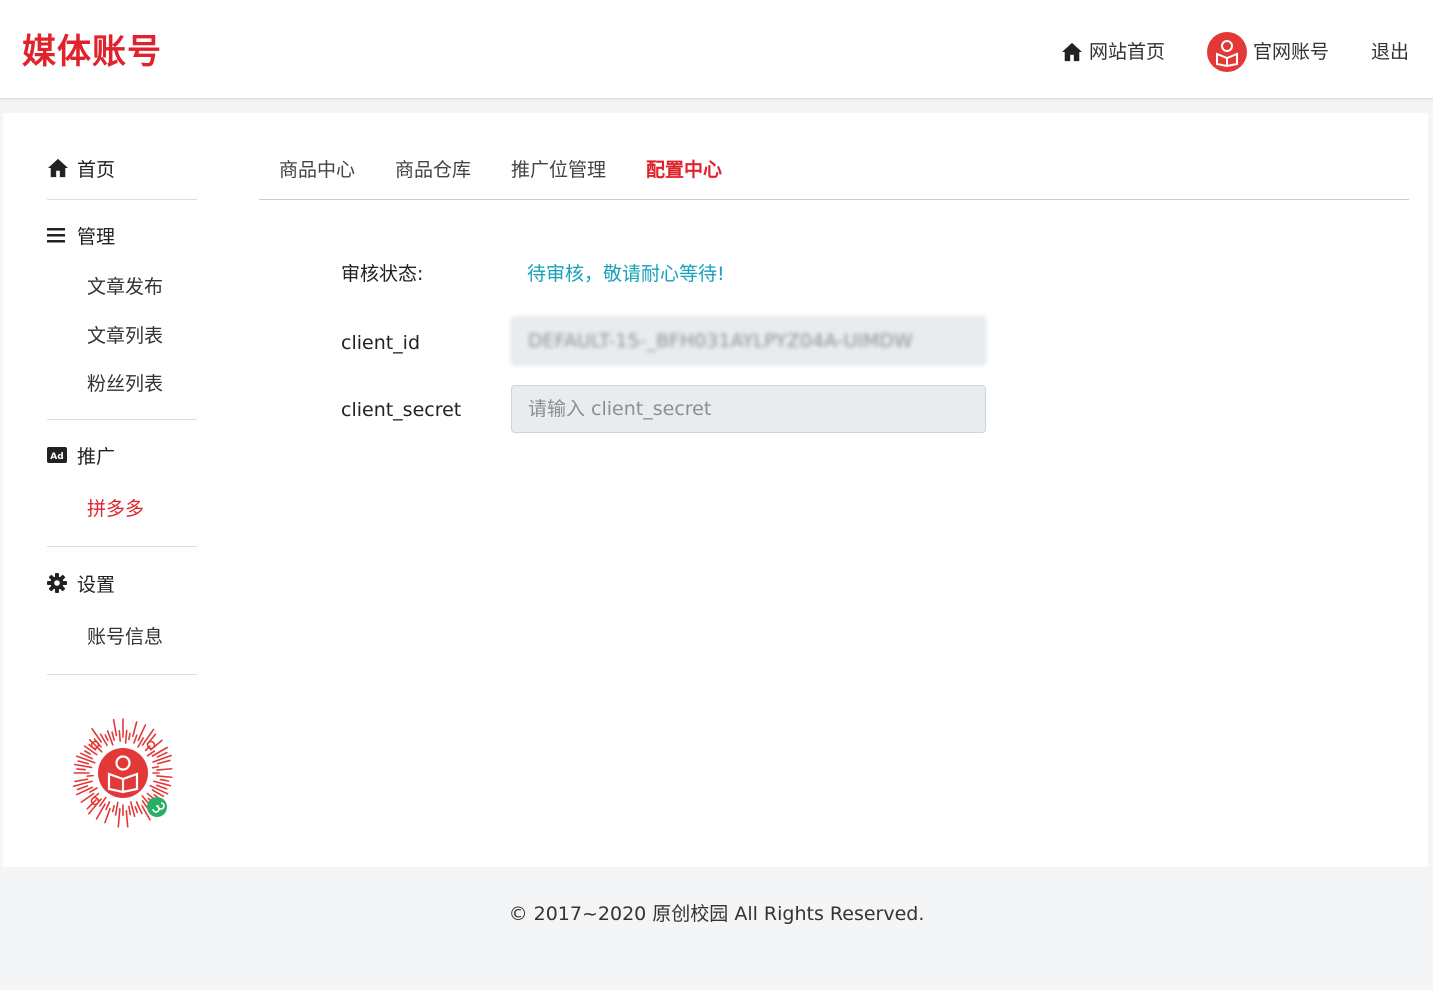 This screenshot has width=1433, height=990. What do you see at coordinates (123, 384) in the screenshot?
I see `sidebar-item-fans-list: 粉丝列表` at bounding box center [123, 384].